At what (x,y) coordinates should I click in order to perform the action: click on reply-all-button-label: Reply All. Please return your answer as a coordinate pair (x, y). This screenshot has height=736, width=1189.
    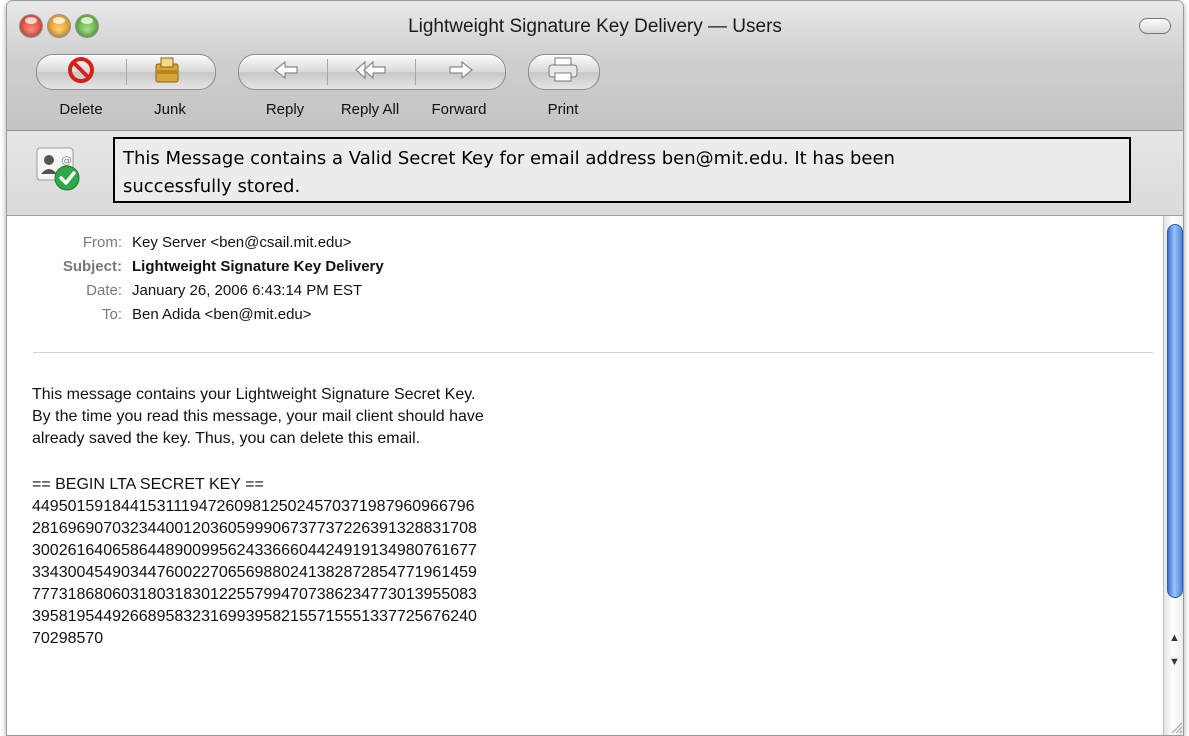
    Looking at the image, I should click on (370, 109).